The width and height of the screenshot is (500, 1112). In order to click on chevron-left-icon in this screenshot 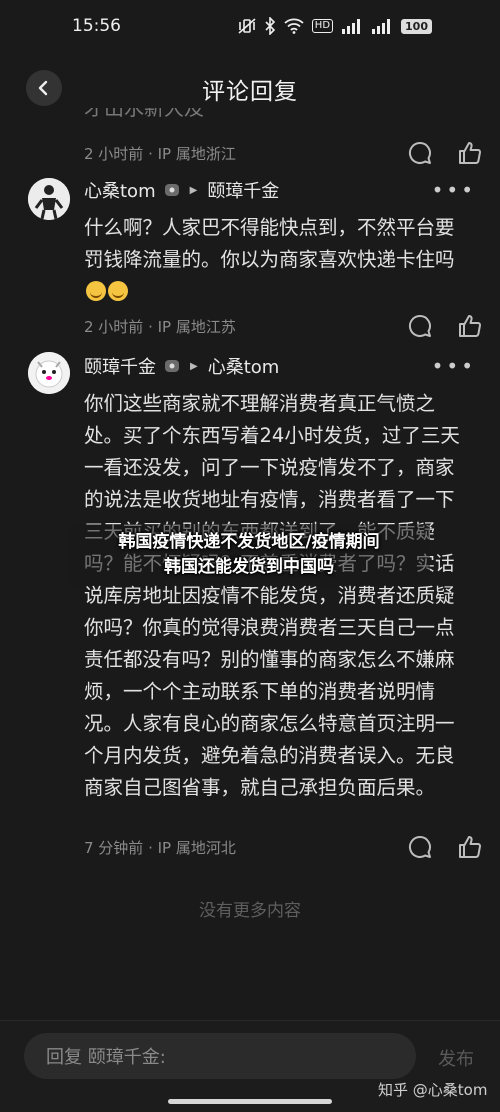, I will do `click(43, 88)`.